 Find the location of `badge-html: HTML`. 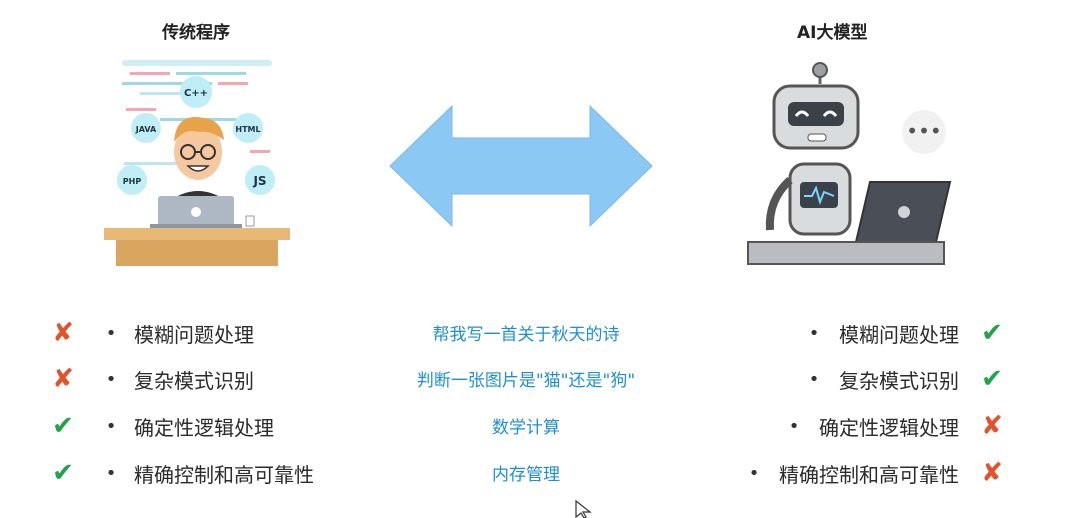

badge-html: HTML is located at coordinates (247, 129).